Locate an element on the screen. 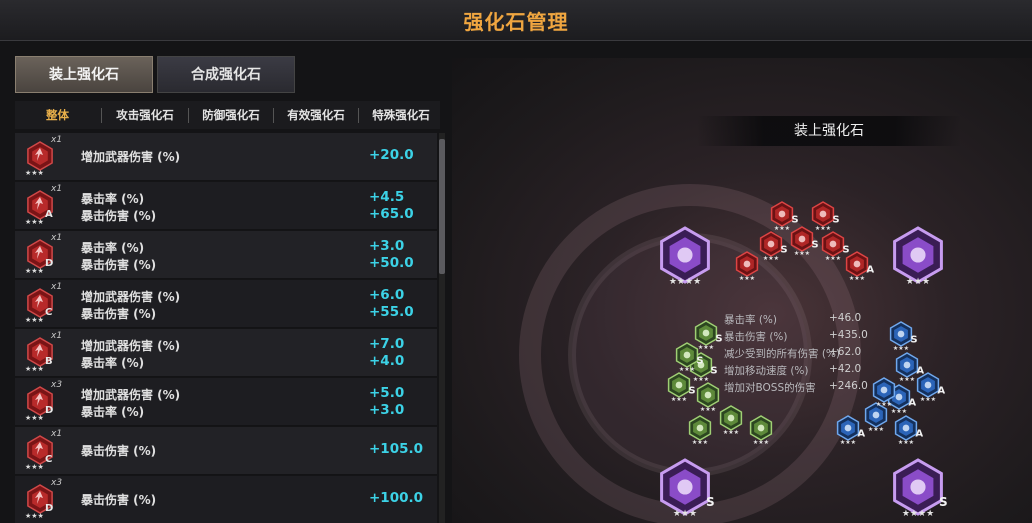 This screenshot has height=523, width=1032. stat-value: +55.0 is located at coordinates (391, 312).